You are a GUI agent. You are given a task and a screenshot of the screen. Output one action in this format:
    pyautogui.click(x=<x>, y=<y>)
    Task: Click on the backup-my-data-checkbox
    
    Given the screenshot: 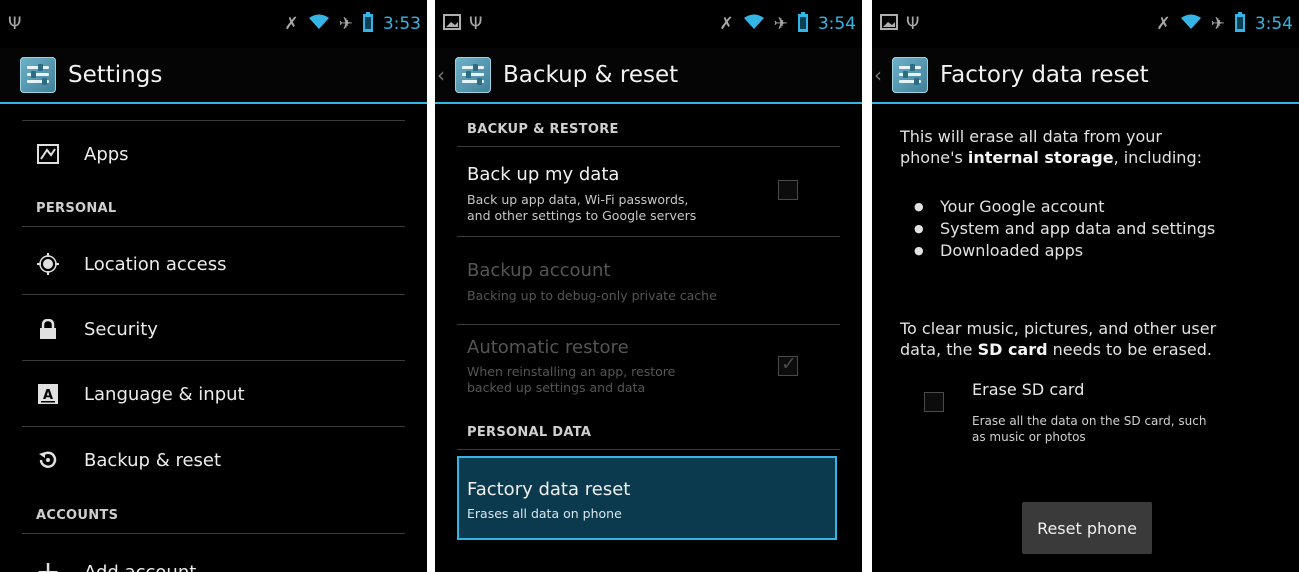 What is the action you would take?
    pyautogui.click(x=788, y=190)
    